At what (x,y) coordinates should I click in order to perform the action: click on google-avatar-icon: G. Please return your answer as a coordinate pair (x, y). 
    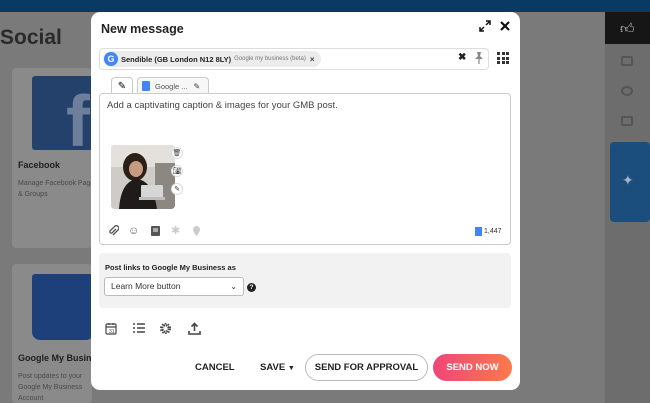
    Looking at the image, I should click on (111, 59).